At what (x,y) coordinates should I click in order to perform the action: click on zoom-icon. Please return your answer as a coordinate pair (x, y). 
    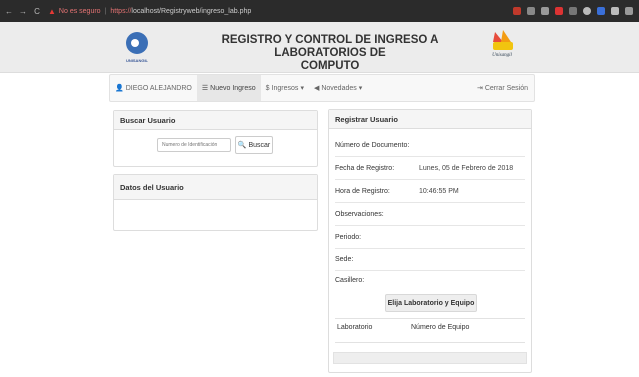
    Looking at the image, I should click on (531, 11).